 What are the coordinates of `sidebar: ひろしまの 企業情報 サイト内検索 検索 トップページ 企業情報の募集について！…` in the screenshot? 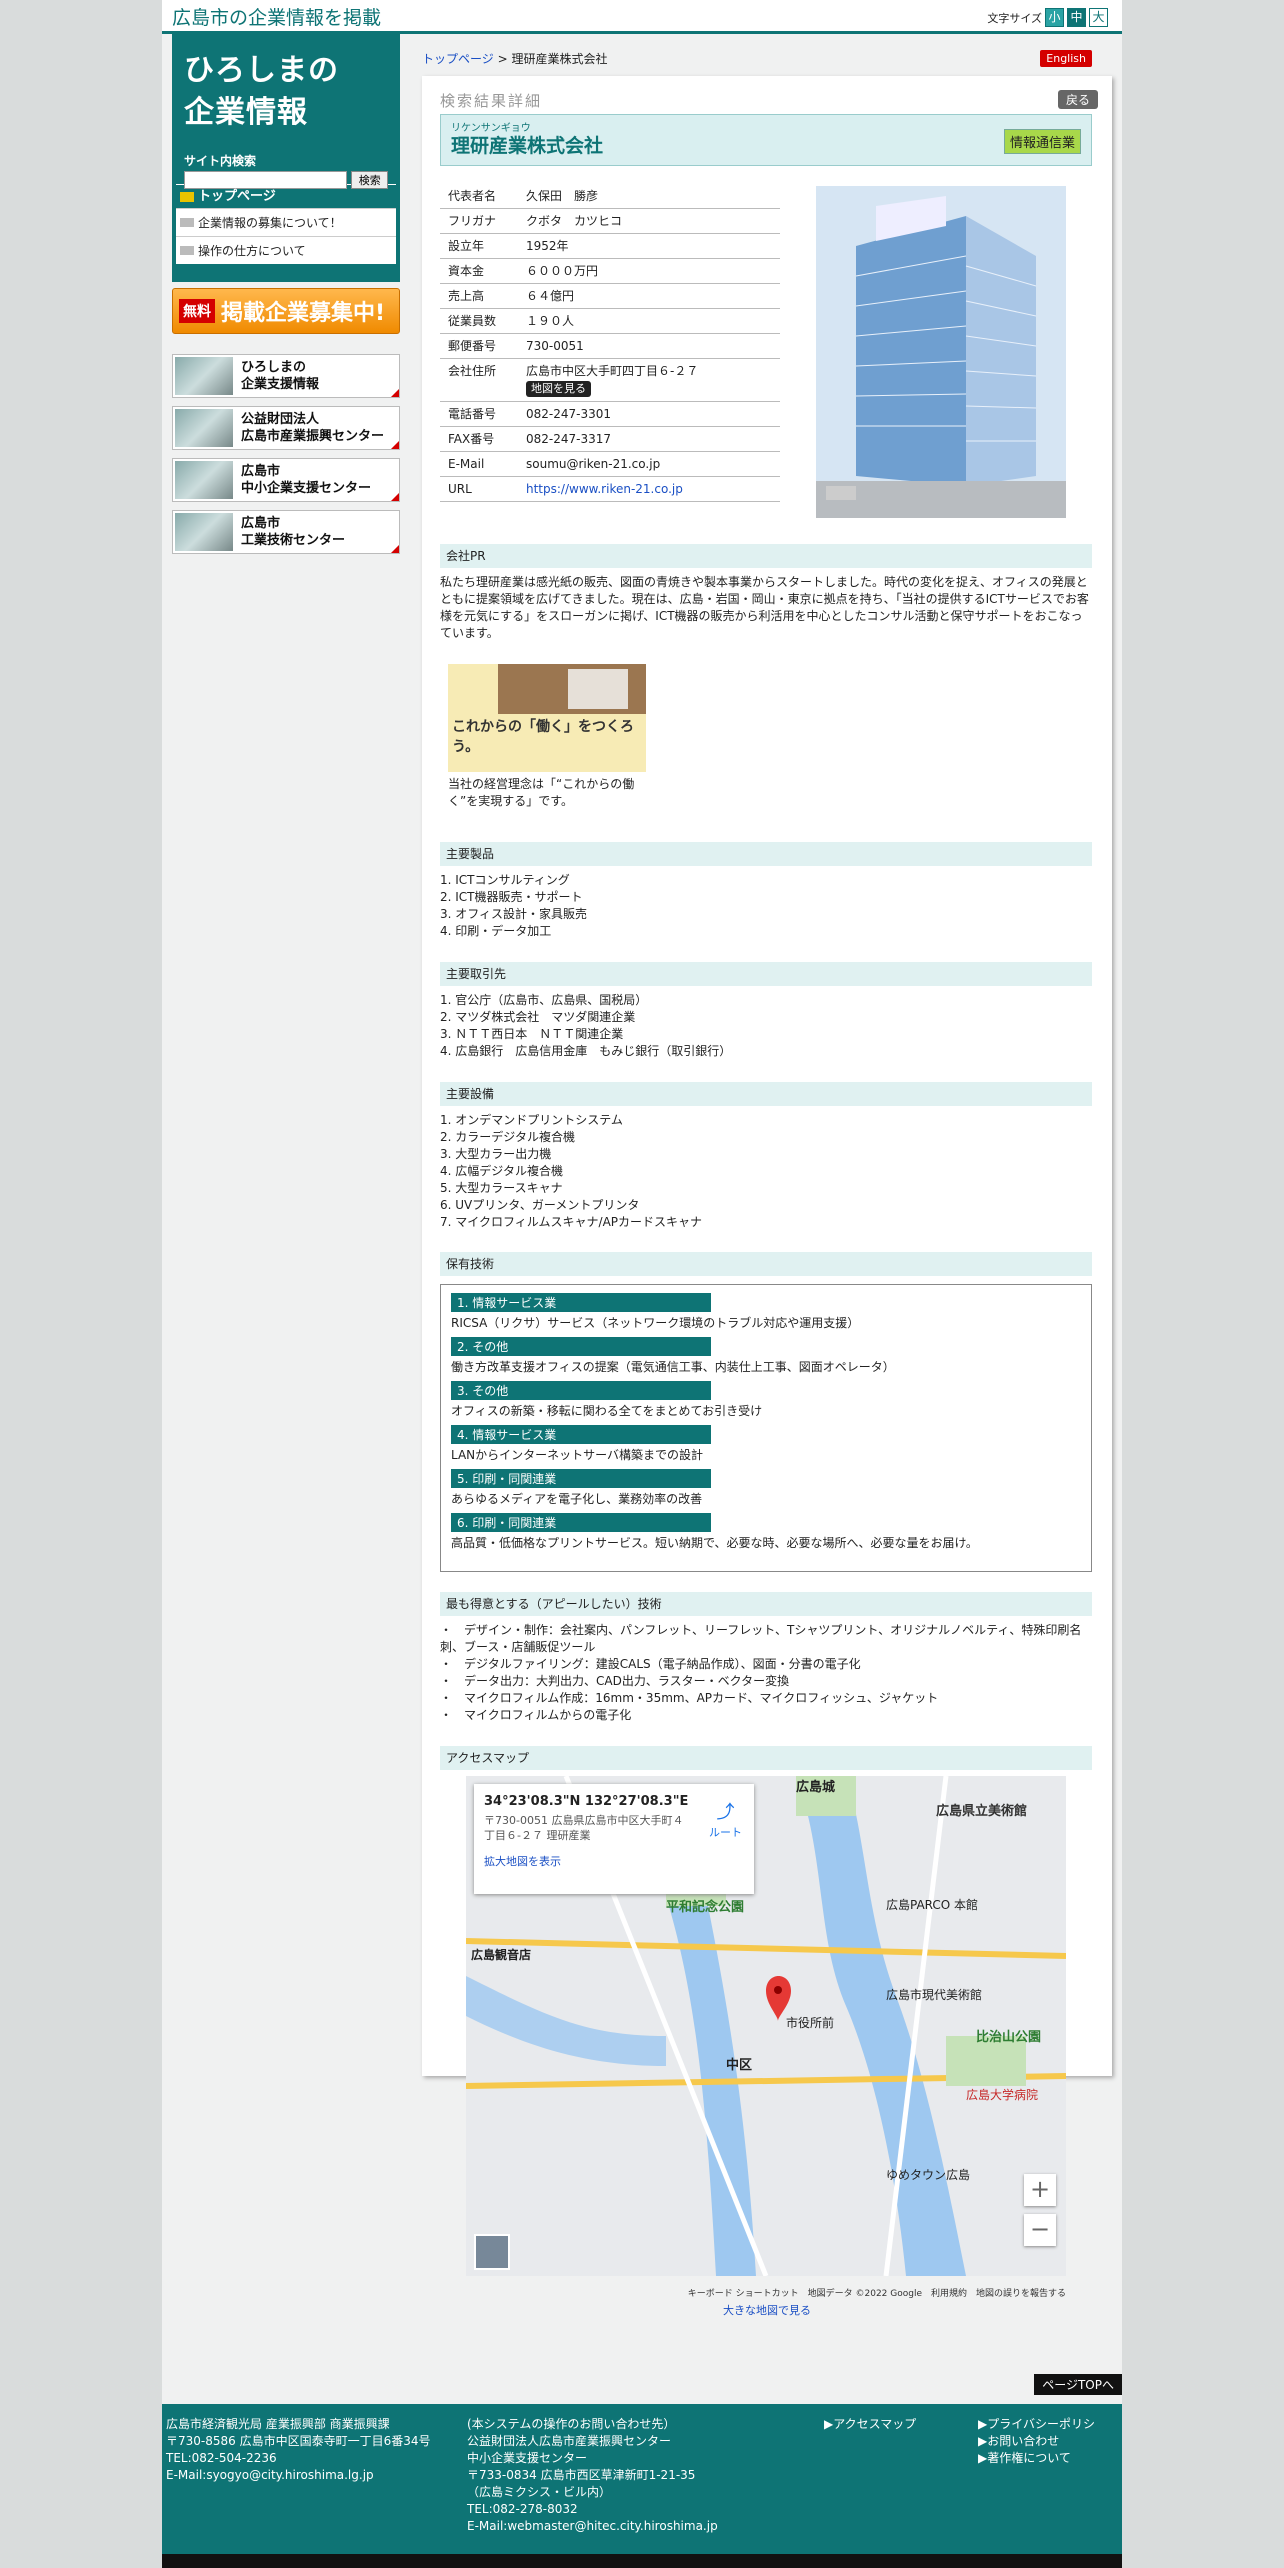 It's located at (286, 293).